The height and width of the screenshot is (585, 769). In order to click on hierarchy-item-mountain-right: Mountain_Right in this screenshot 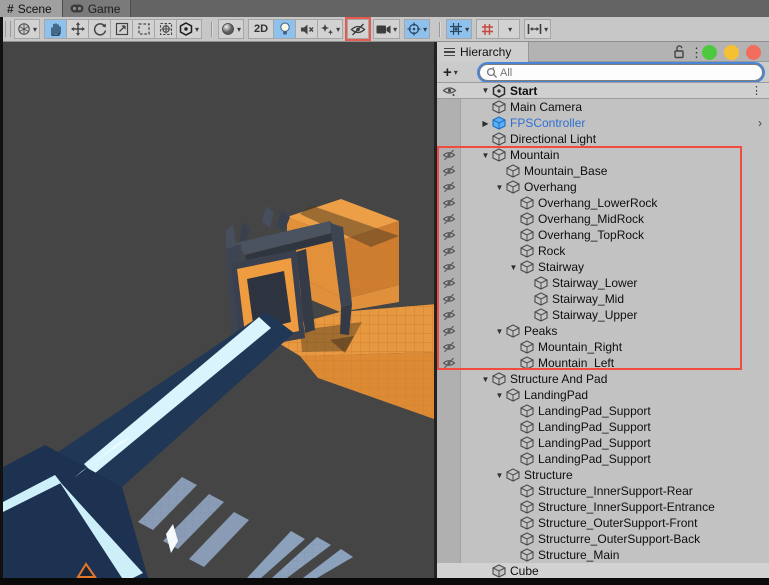, I will do `click(603, 347)`.